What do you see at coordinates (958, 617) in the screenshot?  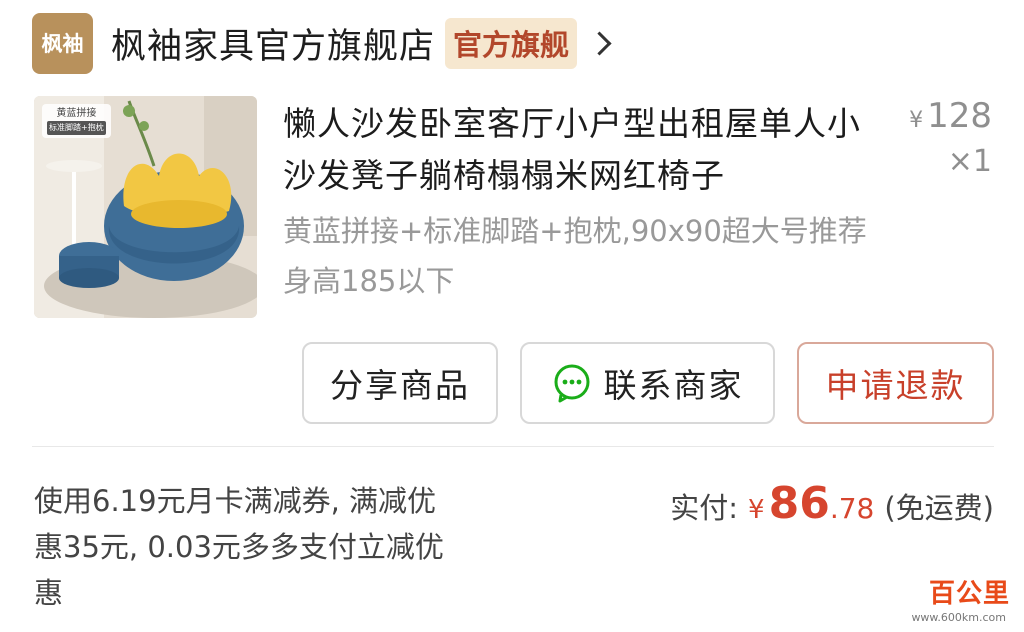 I see `watermark-url: www.600km.com` at bounding box center [958, 617].